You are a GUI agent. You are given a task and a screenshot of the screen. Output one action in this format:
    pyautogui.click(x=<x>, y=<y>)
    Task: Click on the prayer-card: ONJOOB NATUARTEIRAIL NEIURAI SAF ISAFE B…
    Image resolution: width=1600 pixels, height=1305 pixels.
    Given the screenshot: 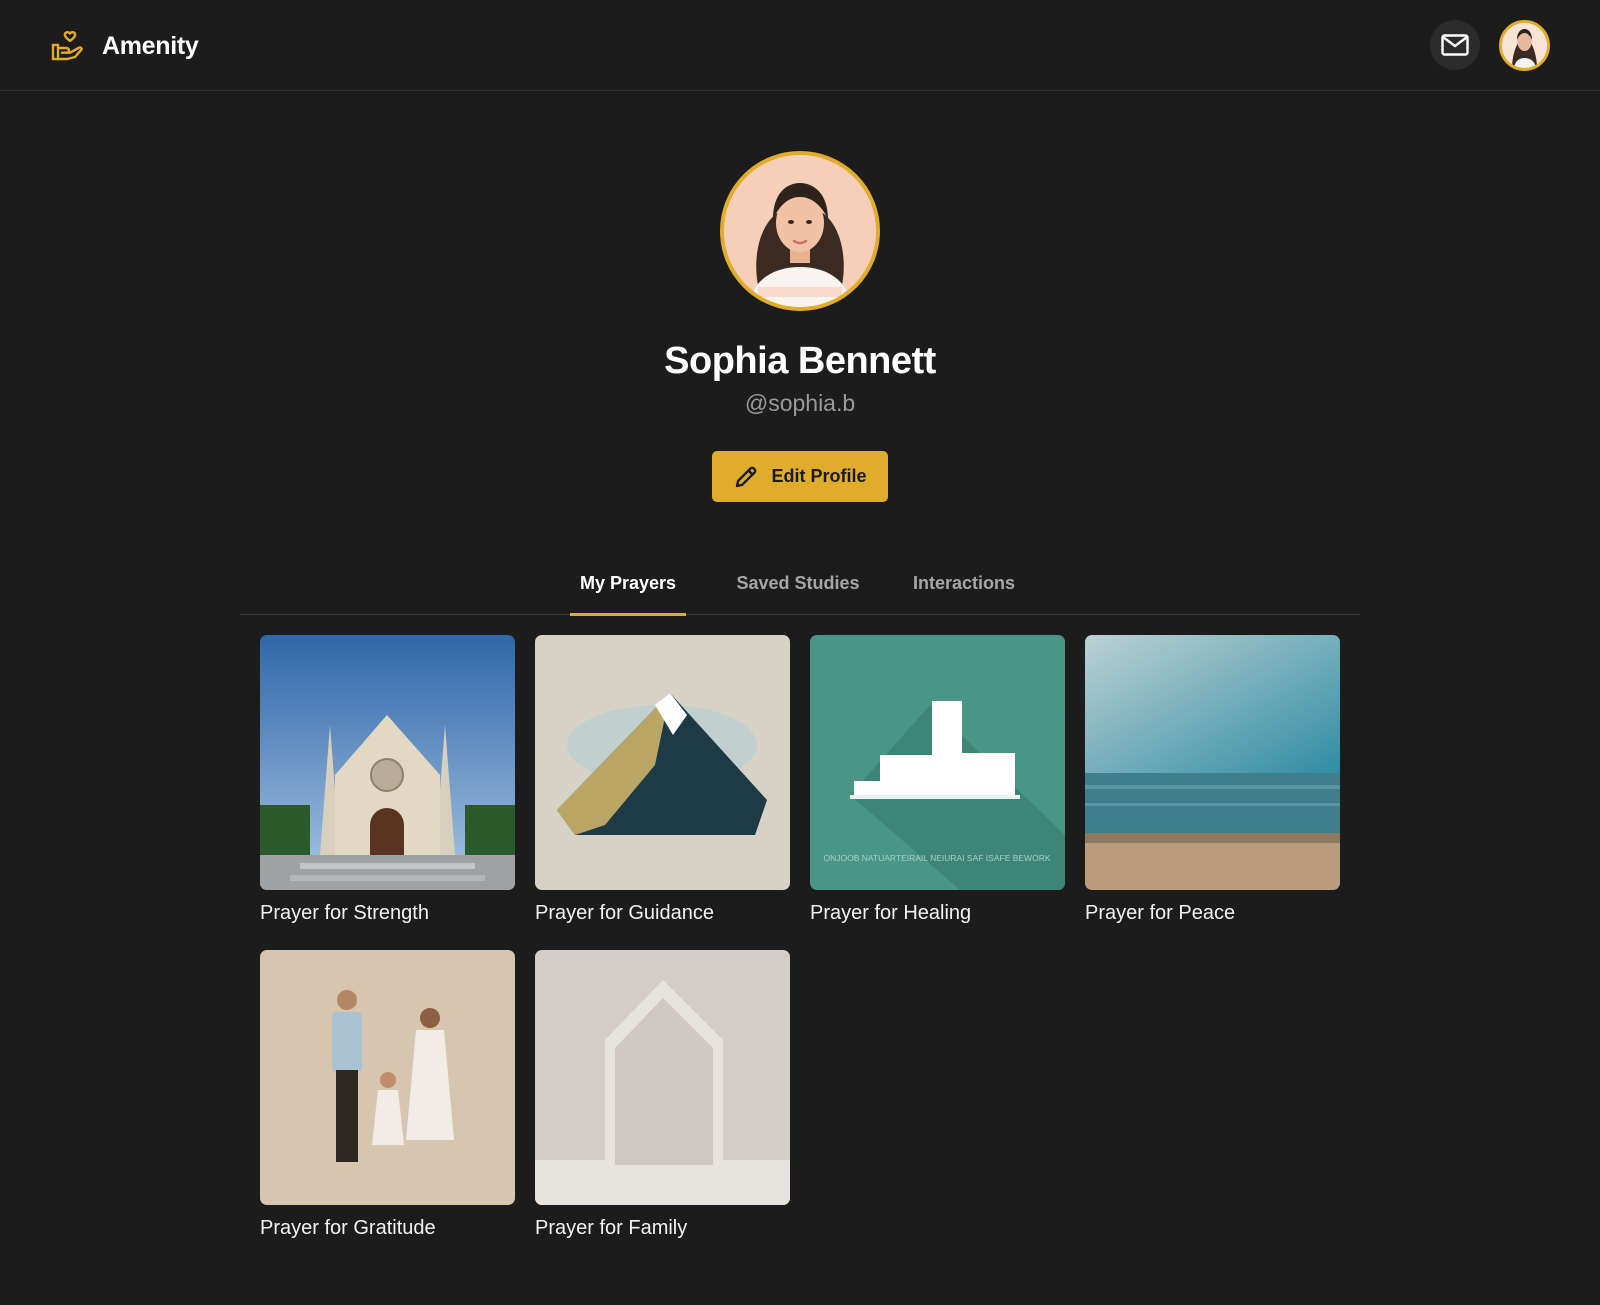 What is the action you would take?
    pyautogui.click(x=937, y=780)
    